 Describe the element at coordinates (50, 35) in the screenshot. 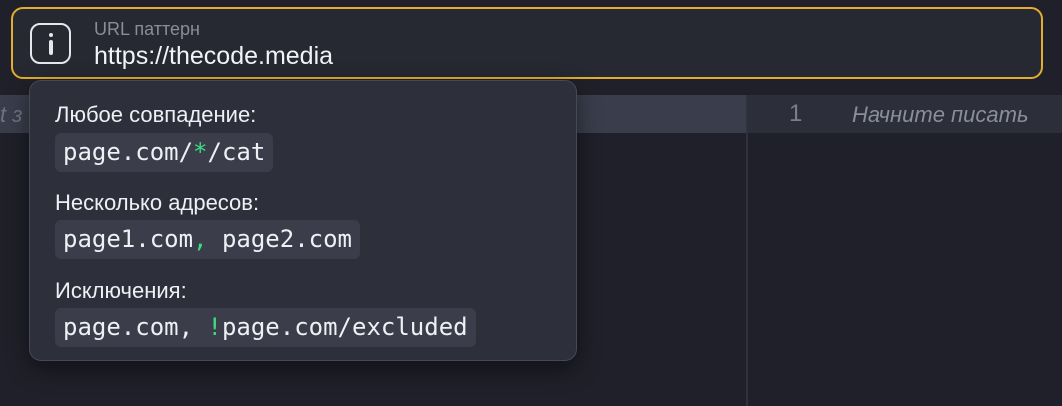

I see `info-icon-dot` at that location.